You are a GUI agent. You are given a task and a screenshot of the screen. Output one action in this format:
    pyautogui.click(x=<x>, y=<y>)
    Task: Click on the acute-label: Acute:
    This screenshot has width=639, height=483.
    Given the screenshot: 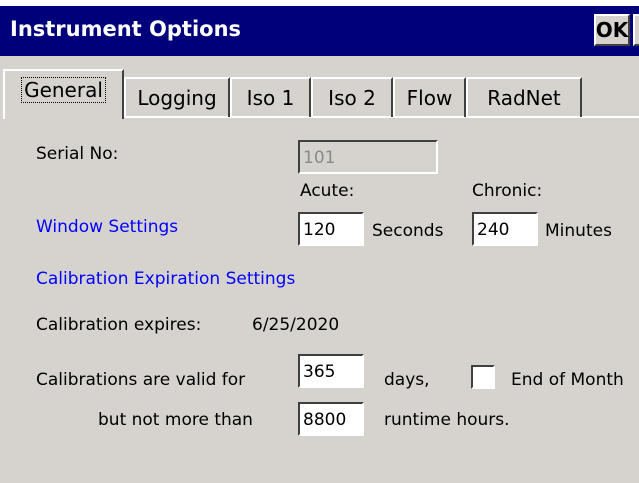 What is the action you would take?
    pyautogui.click(x=327, y=191)
    